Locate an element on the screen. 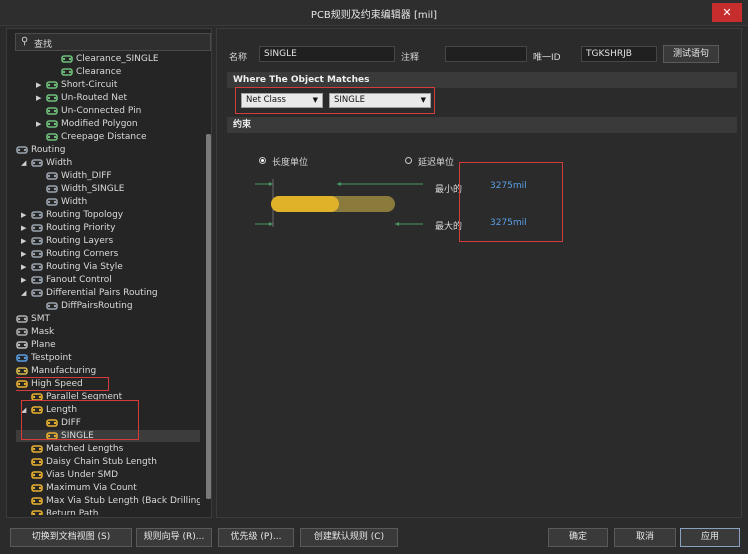 The width and height of the screenshot is (748, 554). tree-item: Clearance is located at coordinates (108, 72).